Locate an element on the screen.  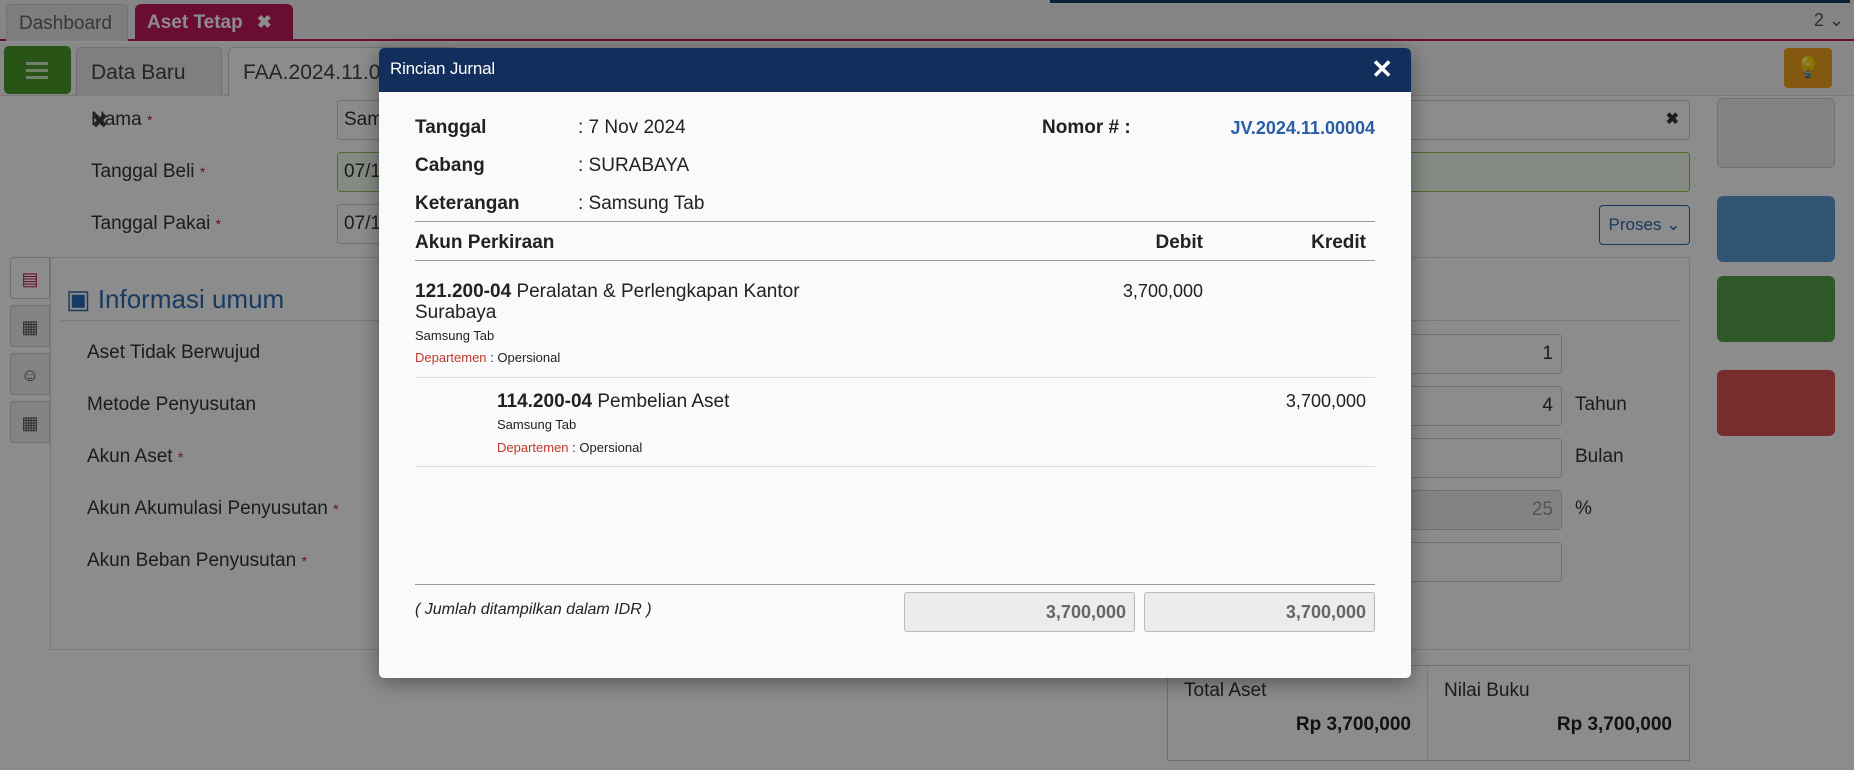
currency-note: ( Jumlah ditampilkan dalam IDR ) is located at coordinates (533, 609).